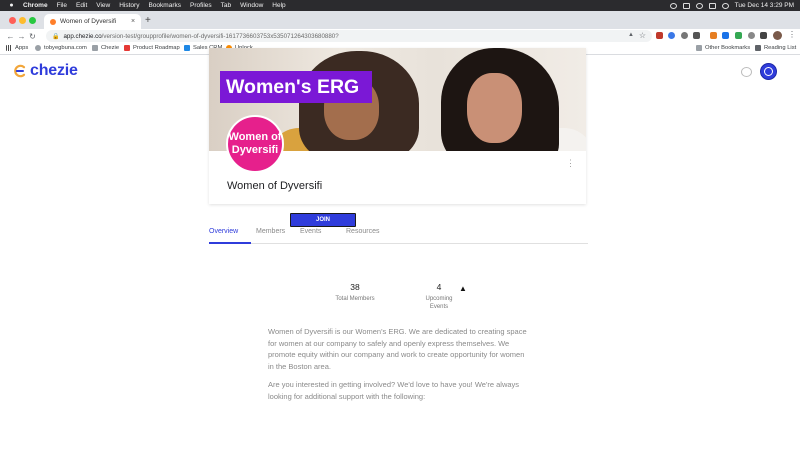  I want to click on extensions-puzzle-icon, so click(763, 35).